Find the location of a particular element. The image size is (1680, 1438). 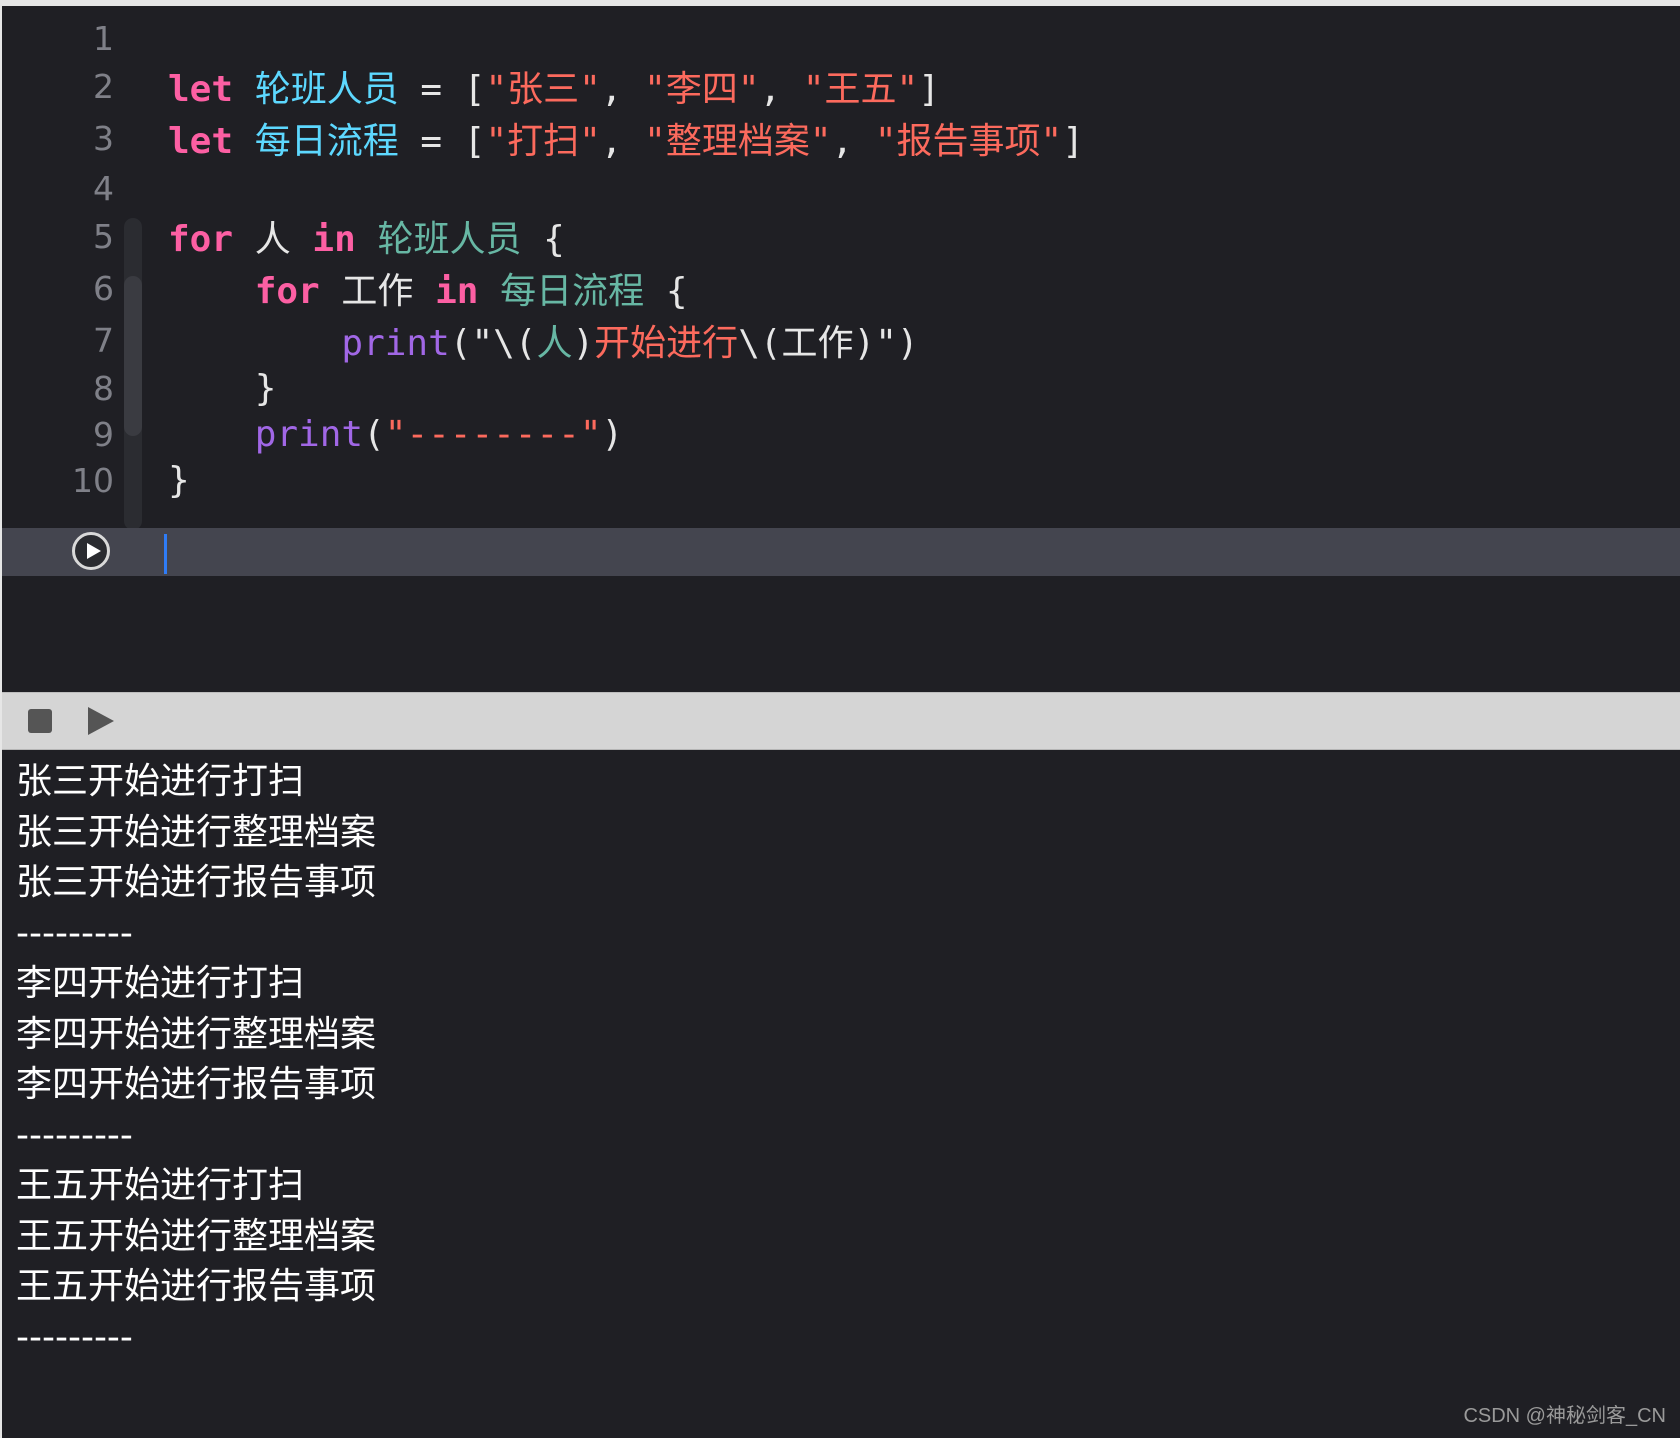

code-text: print("\(人)开始进行\(工作)") is located at coordinates (543, 340).